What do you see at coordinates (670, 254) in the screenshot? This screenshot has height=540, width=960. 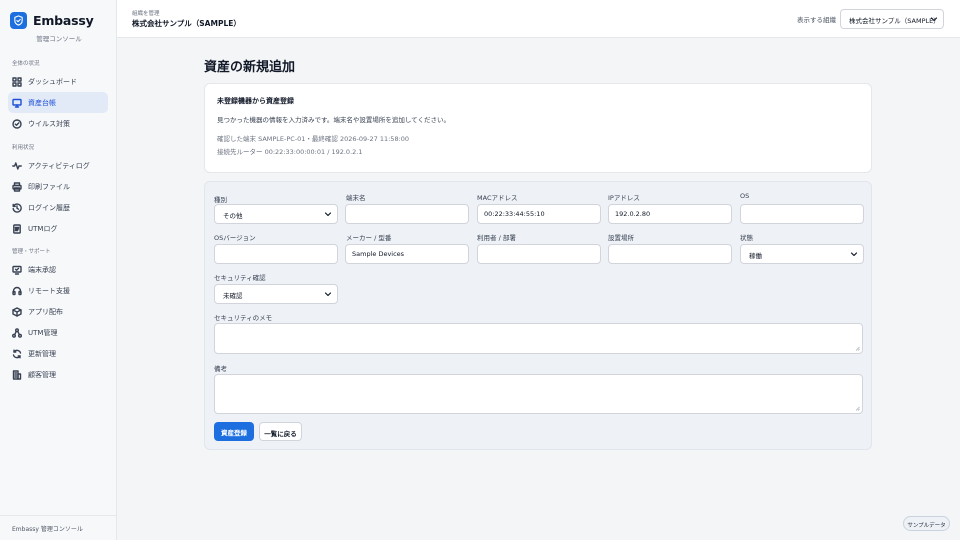 I see `location-input` at bounding box center [670, 254].